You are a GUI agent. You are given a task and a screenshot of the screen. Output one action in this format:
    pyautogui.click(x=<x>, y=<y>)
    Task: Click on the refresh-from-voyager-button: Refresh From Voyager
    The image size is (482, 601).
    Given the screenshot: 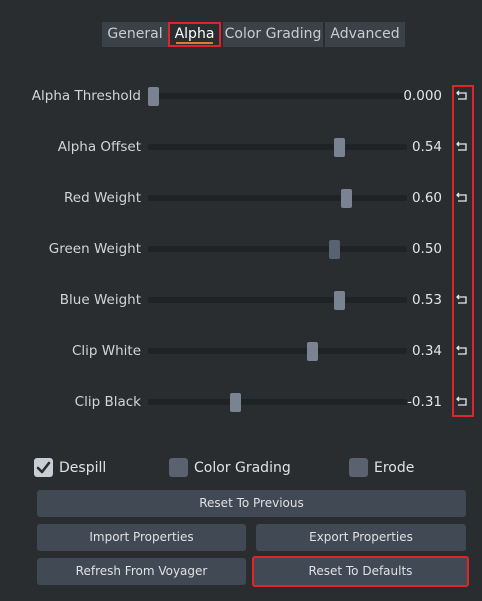 What is the action you would take?
    pyautogui.click(x=141, y=571)
    